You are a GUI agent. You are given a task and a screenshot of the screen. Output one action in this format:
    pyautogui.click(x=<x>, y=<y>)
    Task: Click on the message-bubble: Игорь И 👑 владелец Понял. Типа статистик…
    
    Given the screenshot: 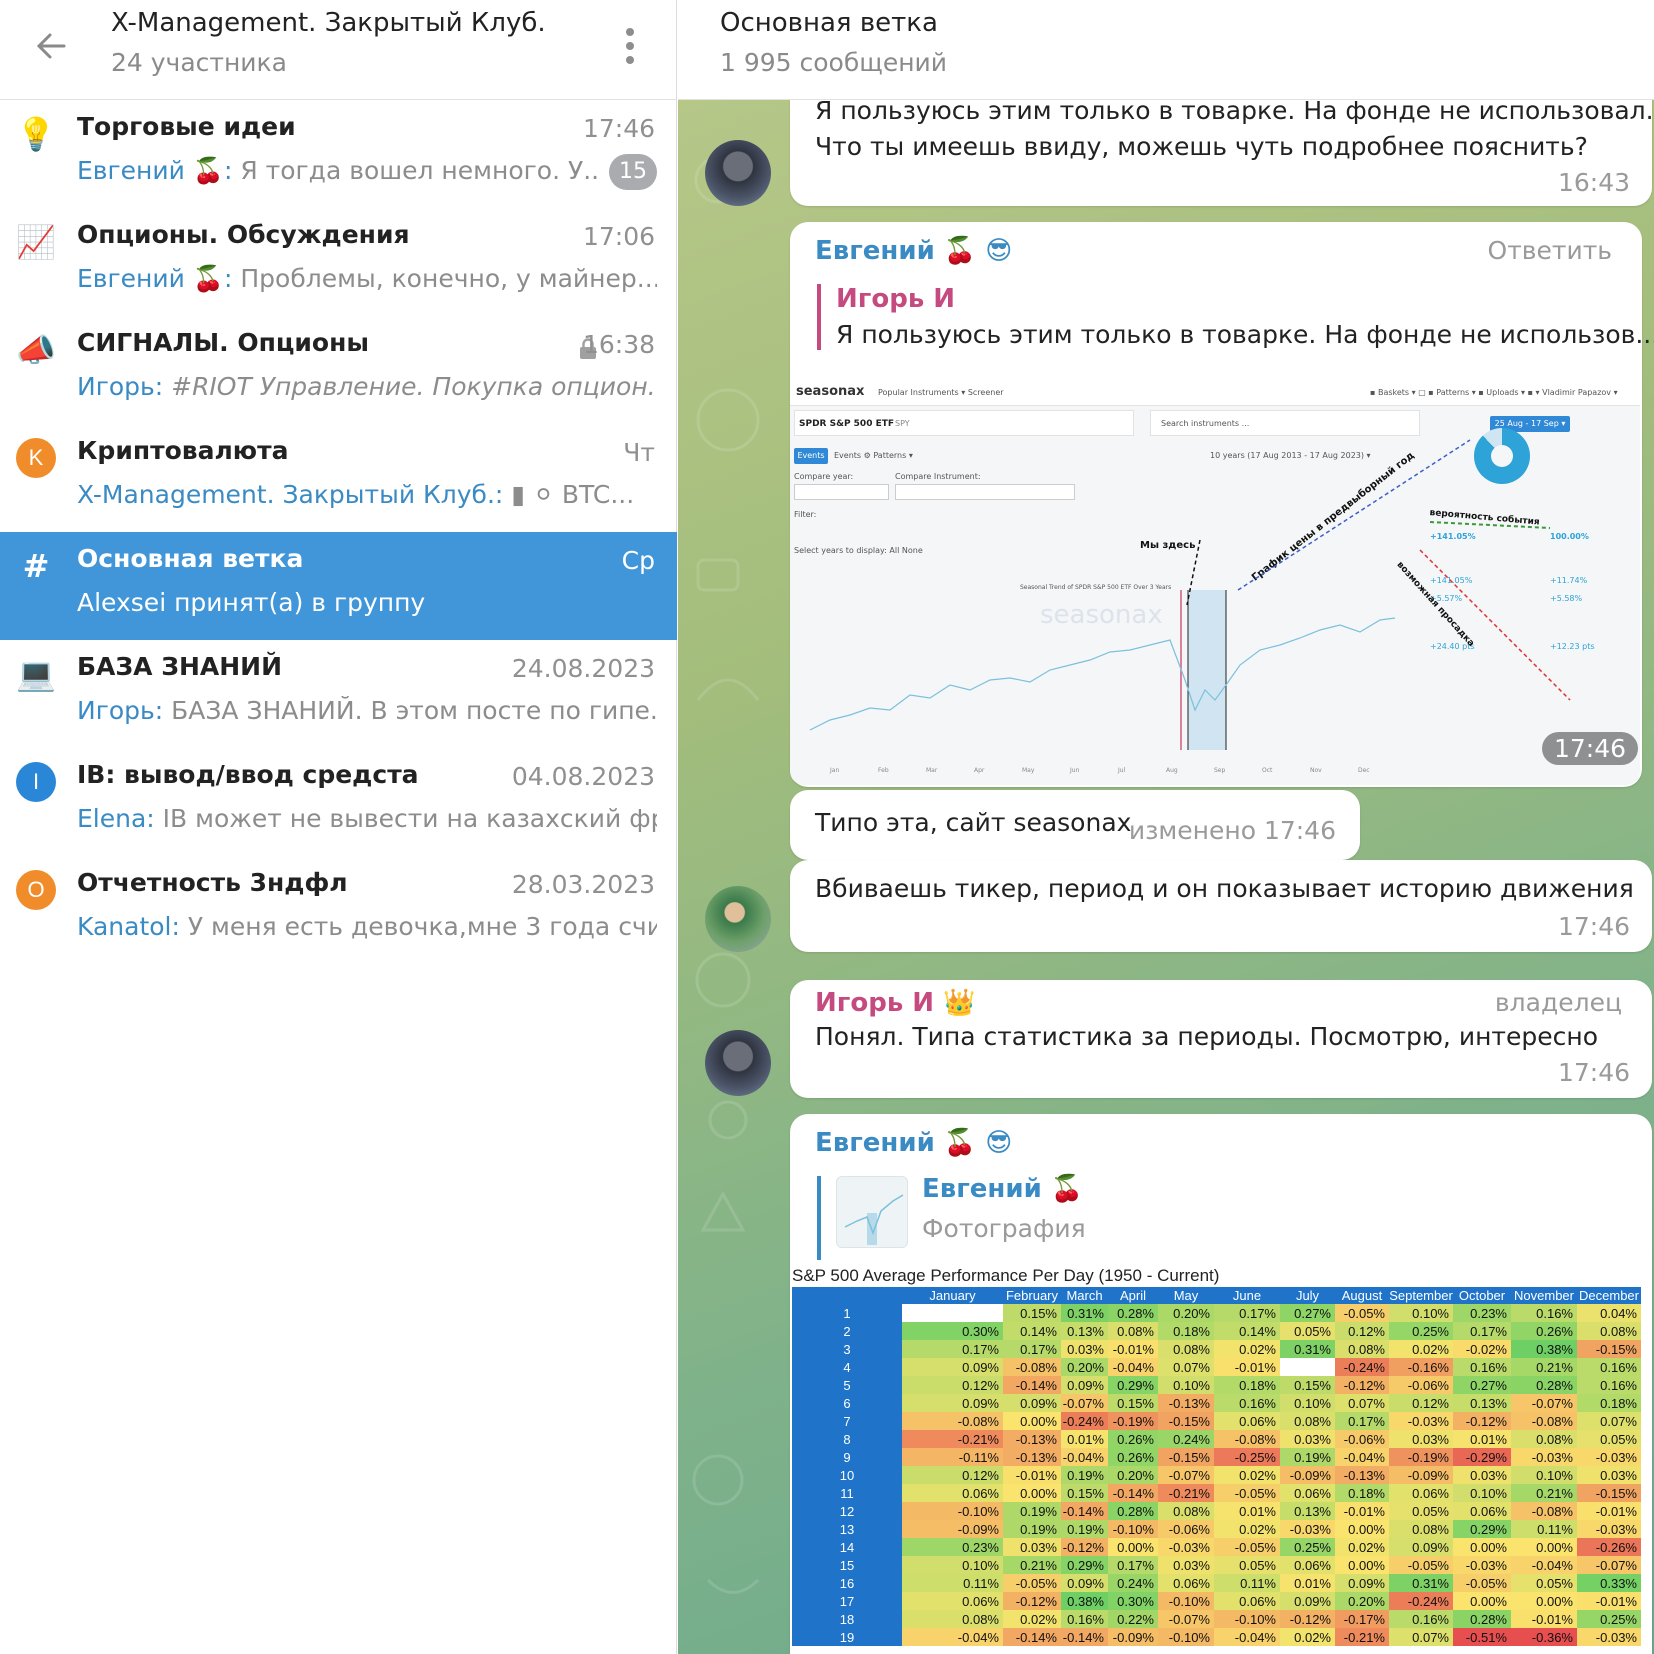 What is the action you would take?
    pyautogui.click(x=1221, y=1039)
    